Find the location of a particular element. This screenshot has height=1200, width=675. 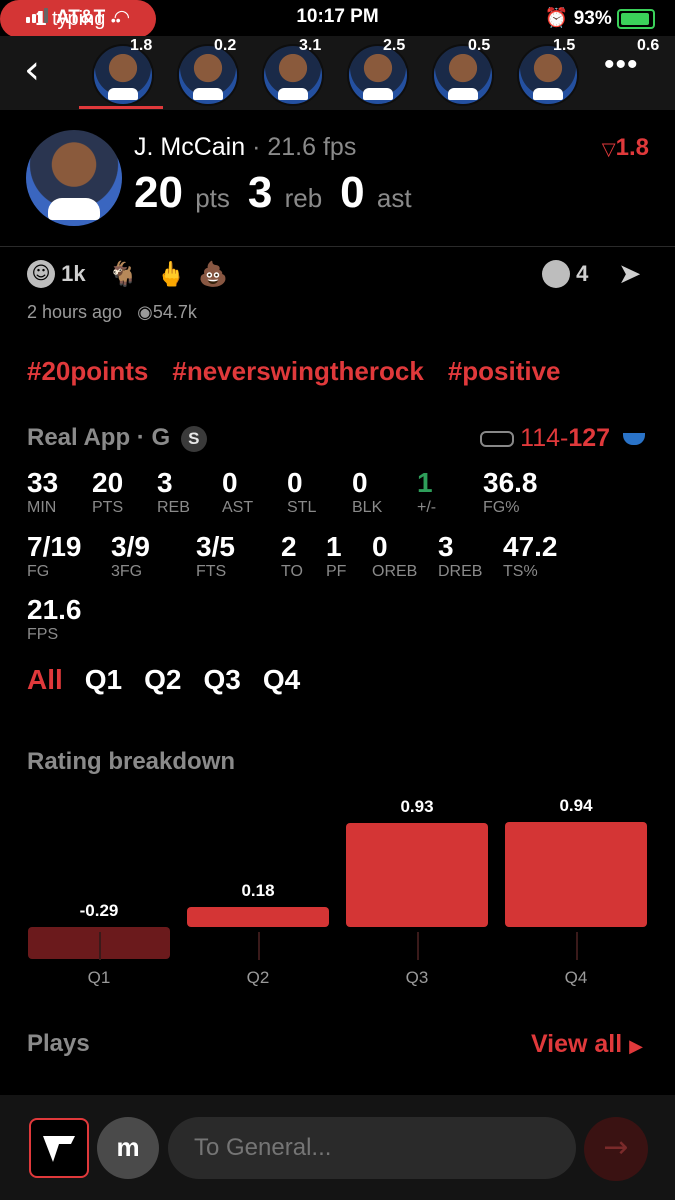

stat-label: PF is located at coordinates (336, 571).